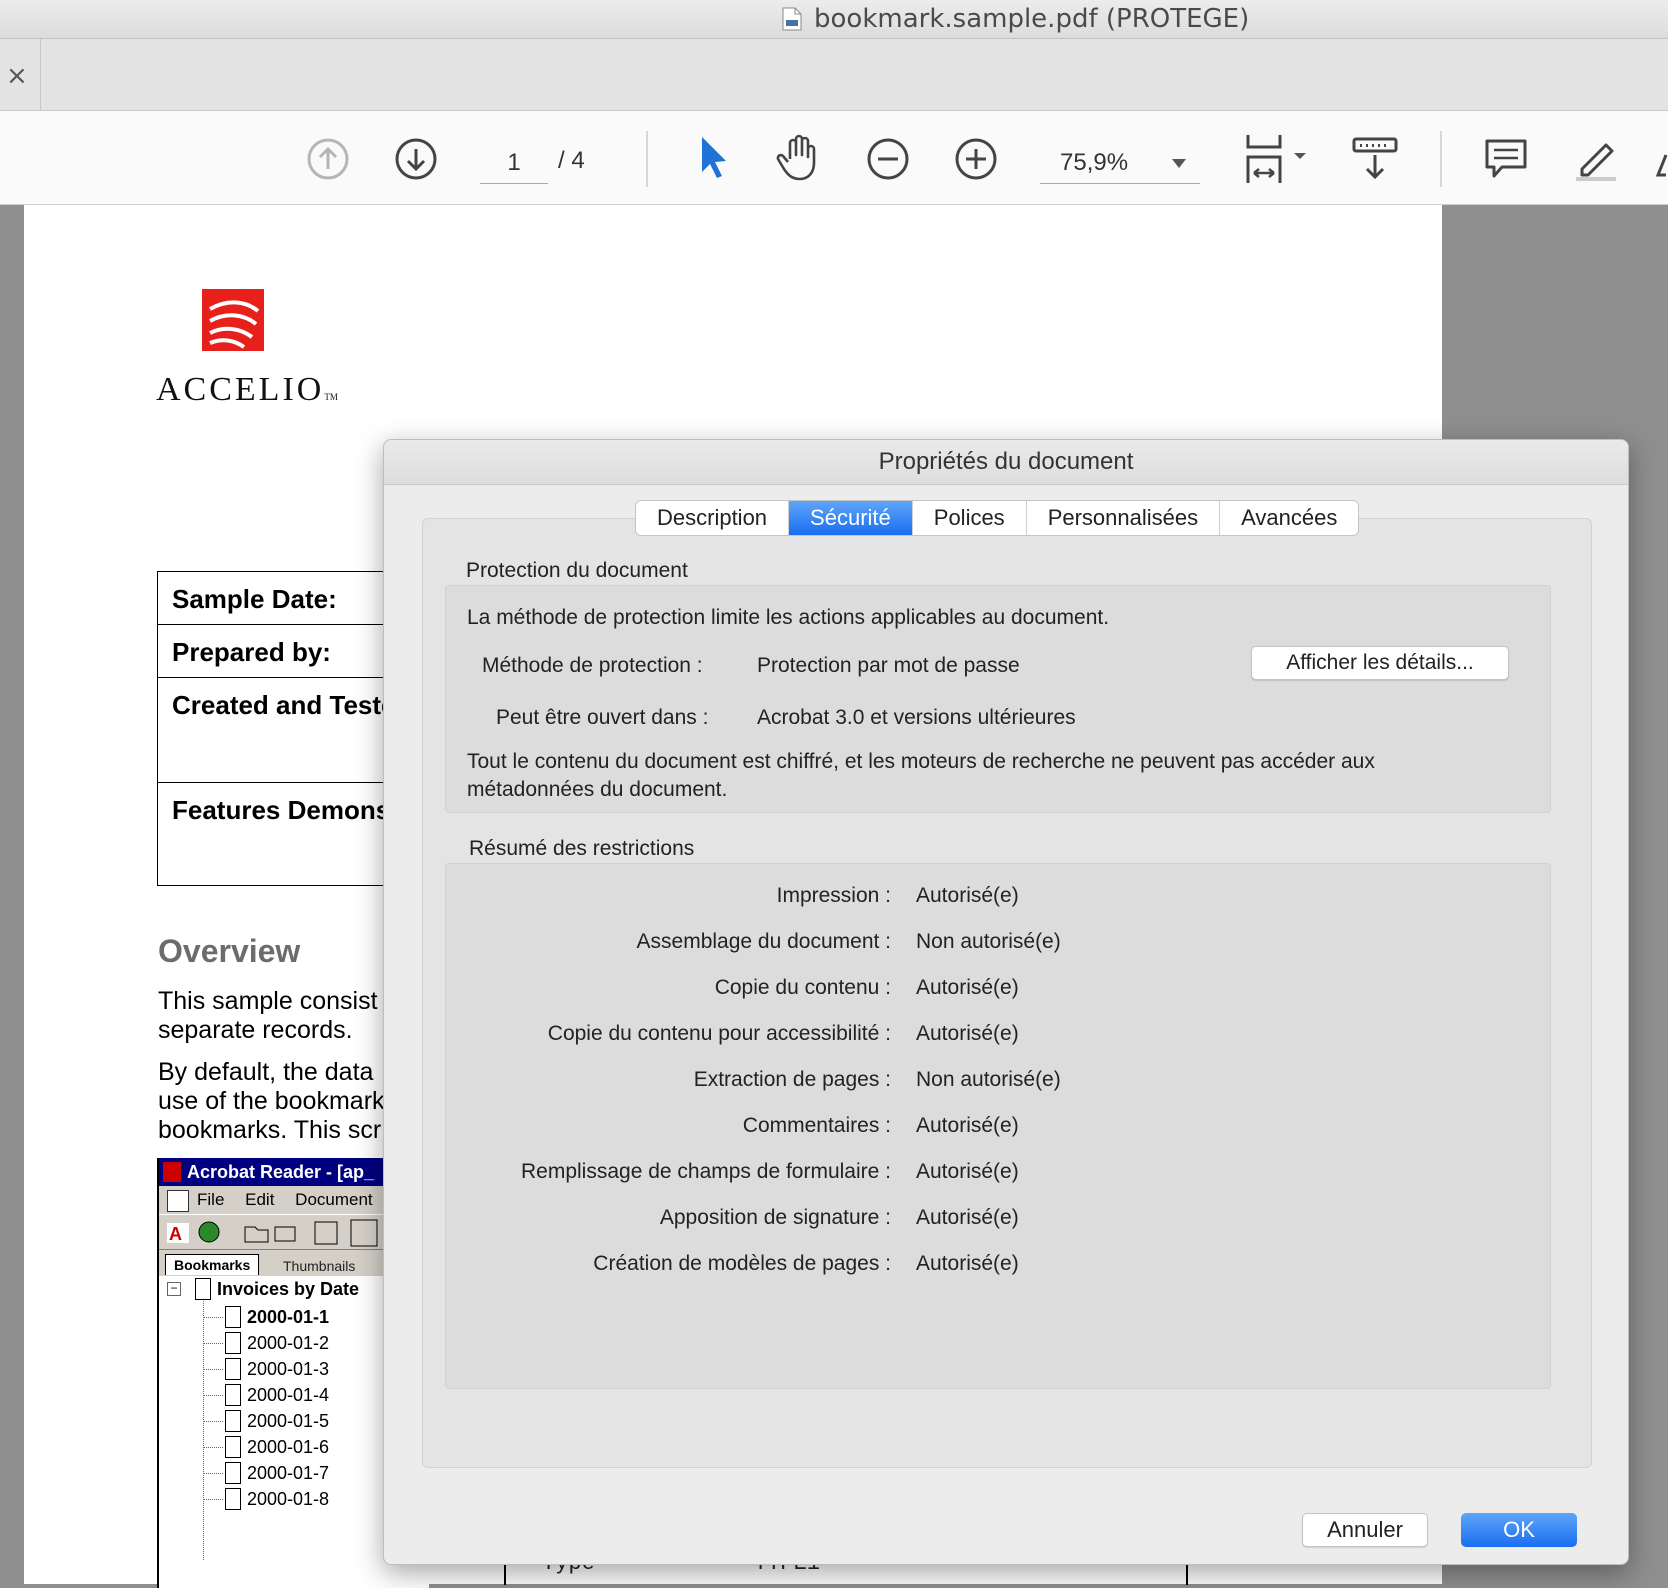 The height and width of the screenshot is (1588, 1668). I want to click on protection-section-title: Protection du document, so click(577, 570).